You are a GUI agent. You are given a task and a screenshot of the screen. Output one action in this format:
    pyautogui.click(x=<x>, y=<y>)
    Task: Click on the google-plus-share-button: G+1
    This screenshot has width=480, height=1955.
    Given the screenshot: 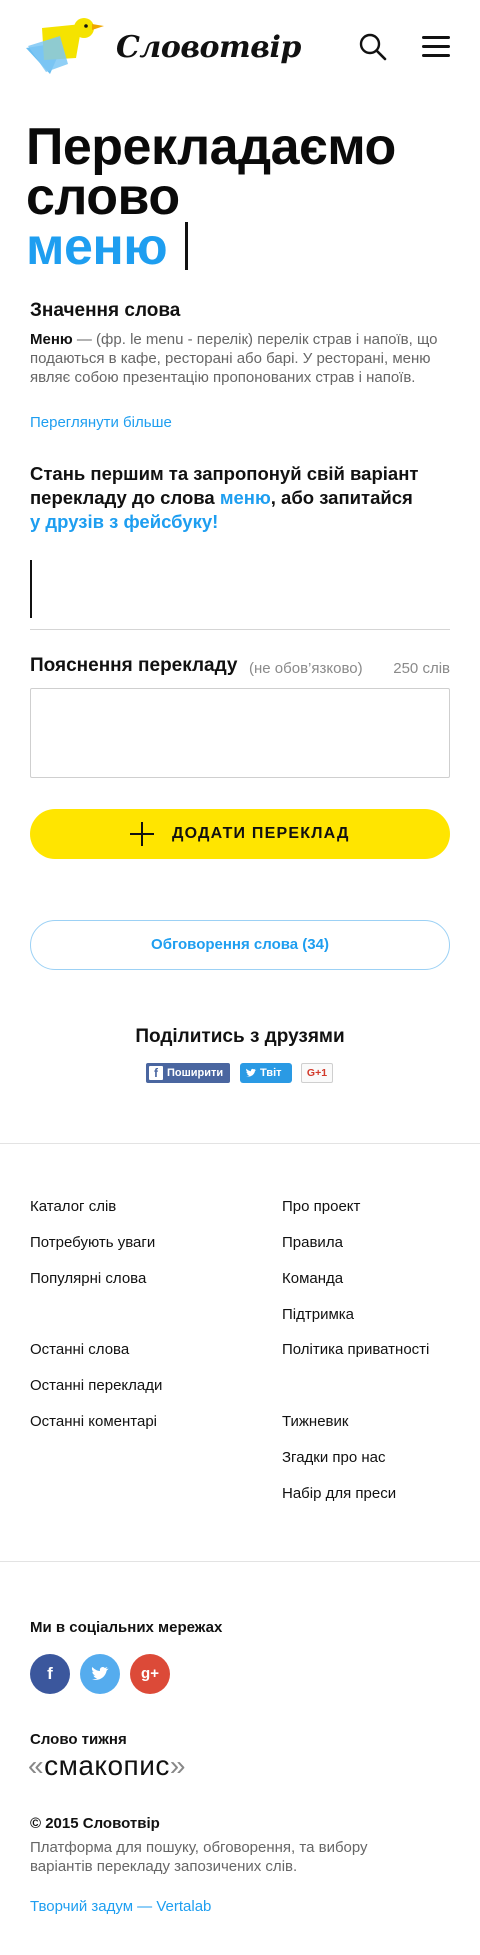 What is the action you would take?
    pyautogui.click(x=317, y=1073)
    